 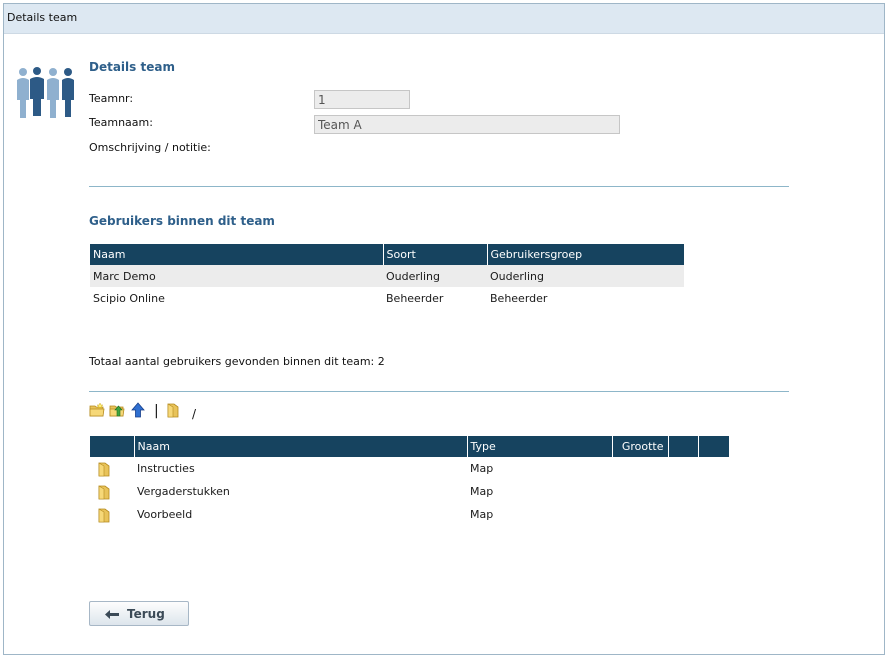 I want to click on users-heading: Gebruikers binnen dit team, so click(x=182, y=221).